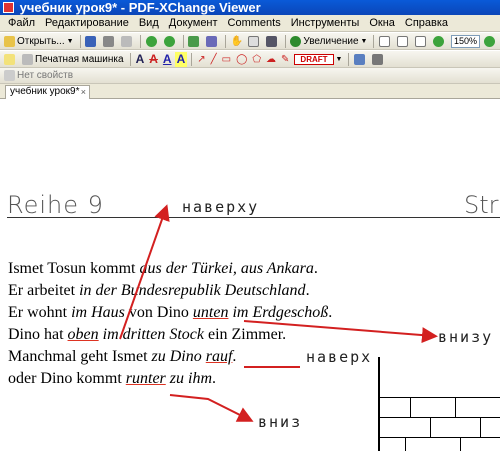 The height and width of the screenshot is (451, 500). I want to click on fit-width-button, so click(421, 41).